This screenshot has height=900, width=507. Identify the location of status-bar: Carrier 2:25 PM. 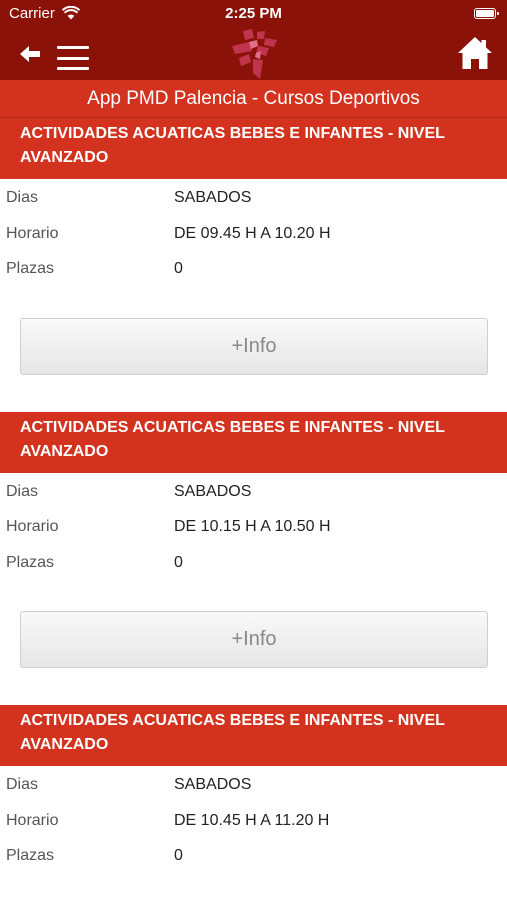
(253, 14).